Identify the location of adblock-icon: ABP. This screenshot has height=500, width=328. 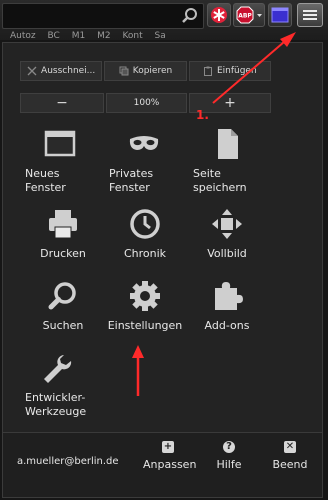
(249, 15).